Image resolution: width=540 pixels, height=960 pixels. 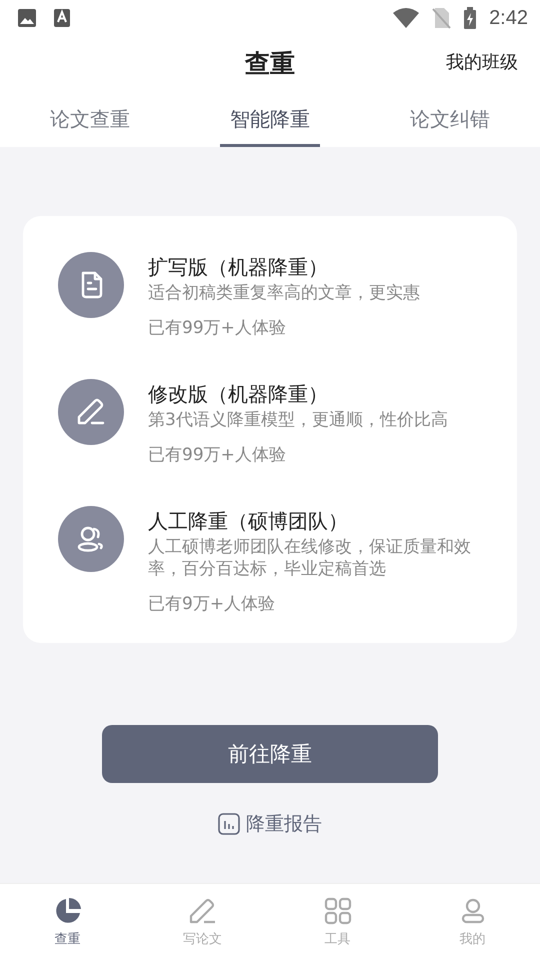 What do you see at coordinates (212, 604) in the screenshot?
I see `user-count: 已有9万+人体验` at bounding box center [212, 604].